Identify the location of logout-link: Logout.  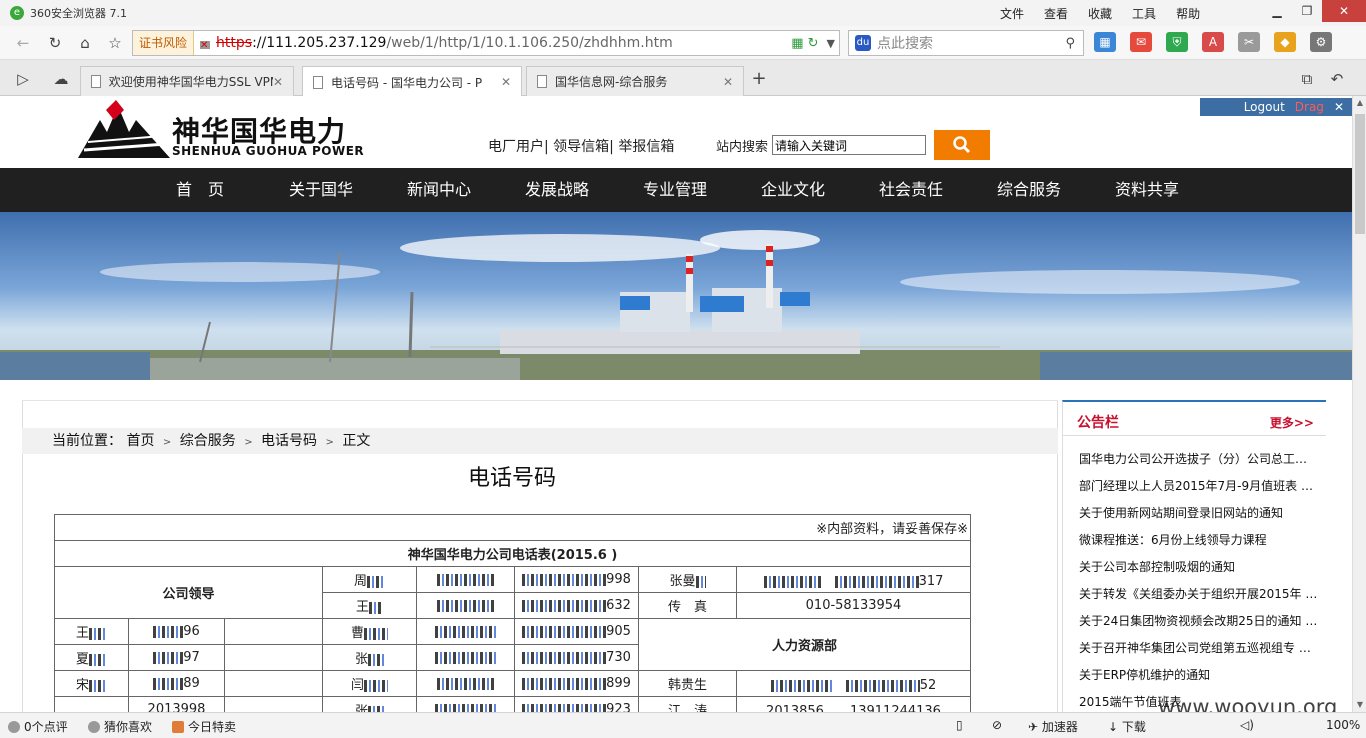
(1264, 107).